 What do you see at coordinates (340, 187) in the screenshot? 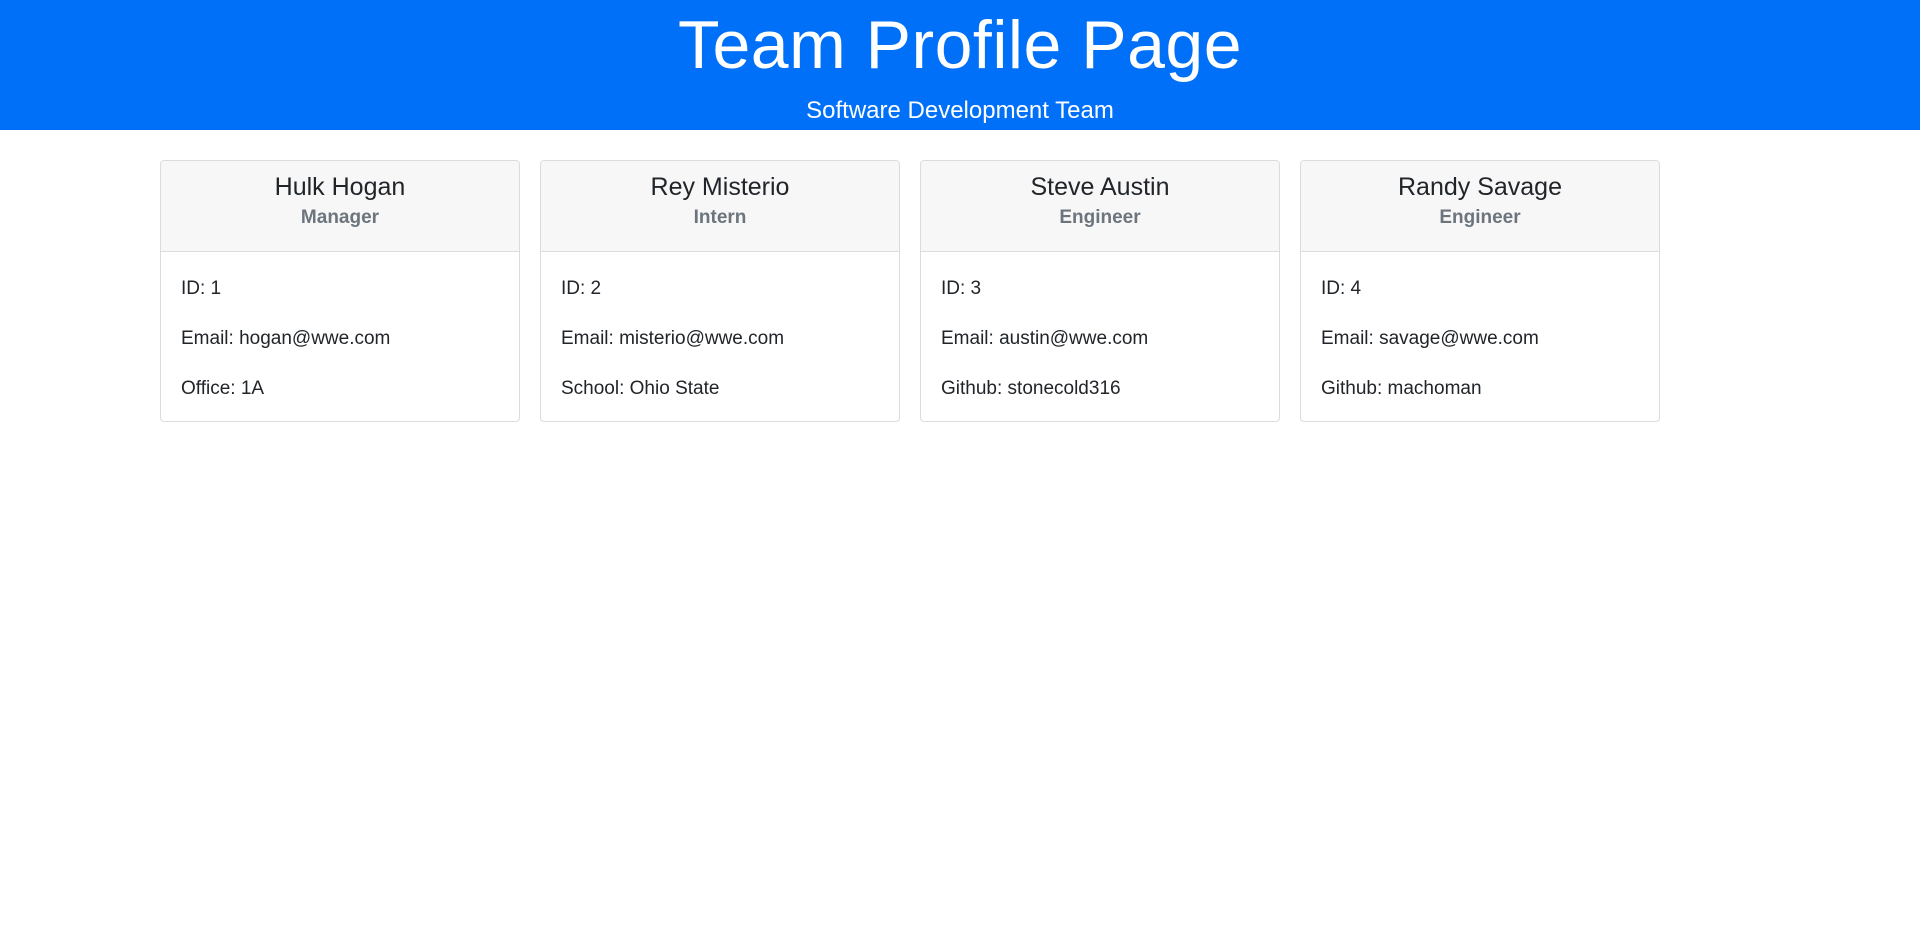
I see `member-name: Hulk Hogan` at bounding box center [340, 187].